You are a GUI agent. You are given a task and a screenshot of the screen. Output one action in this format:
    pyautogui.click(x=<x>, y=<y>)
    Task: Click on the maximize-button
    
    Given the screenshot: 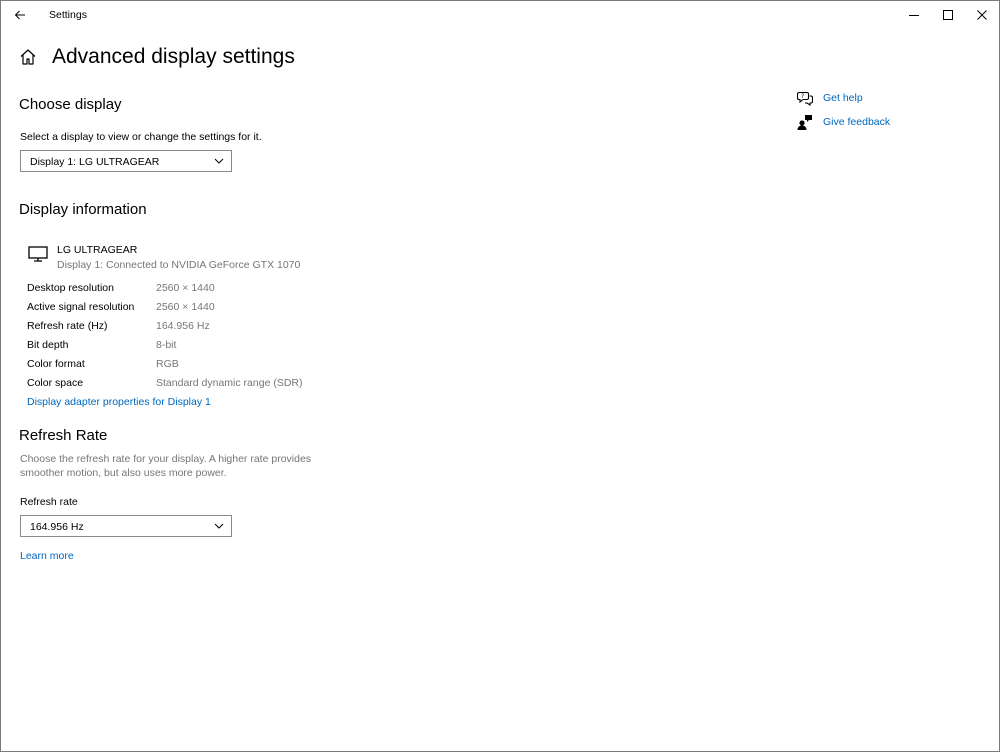 What is the action you would take?
    pyautogui.click(x=948, y=15)
    